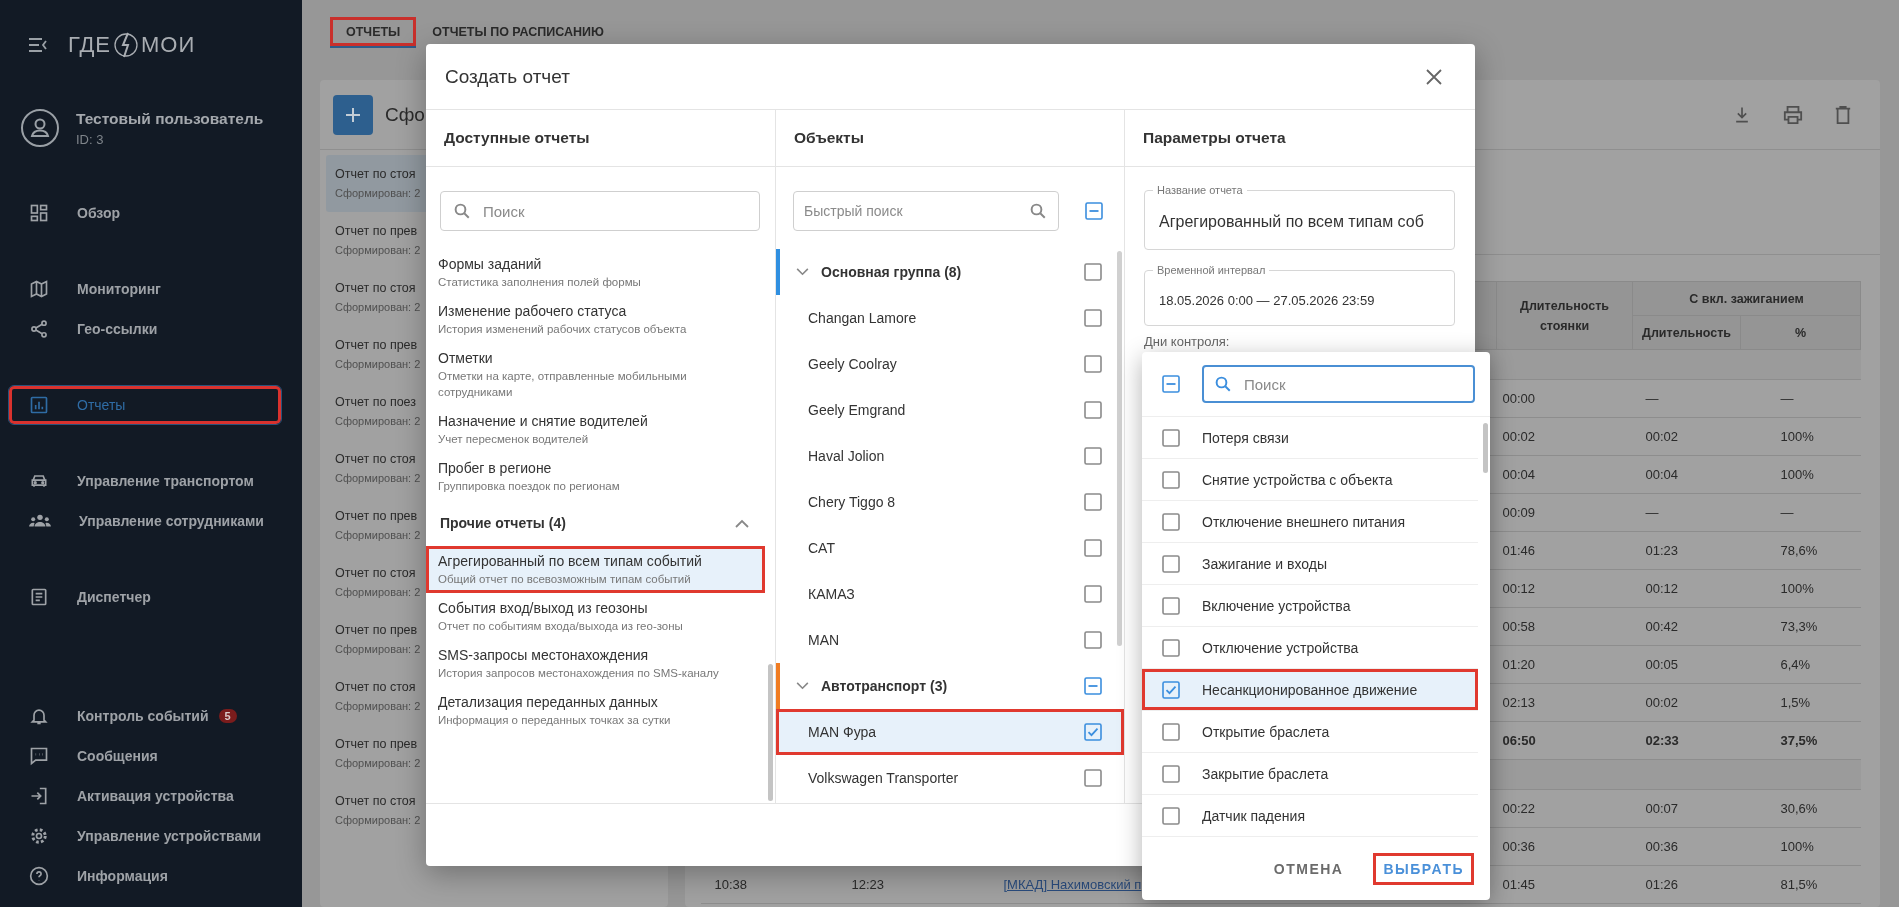 The image size is (1899, 907). What do you see at coordinates (1843, 114) in the screenshot?
I see `delete-icon` at bounding box center [1843, 114].